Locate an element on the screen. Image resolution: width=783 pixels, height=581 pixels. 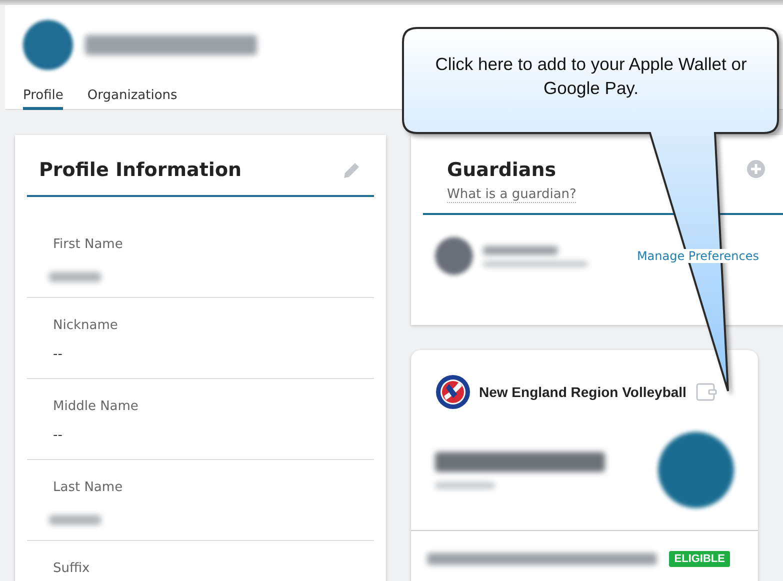
field-label: Middle Name is located at coordinates (96, 406).